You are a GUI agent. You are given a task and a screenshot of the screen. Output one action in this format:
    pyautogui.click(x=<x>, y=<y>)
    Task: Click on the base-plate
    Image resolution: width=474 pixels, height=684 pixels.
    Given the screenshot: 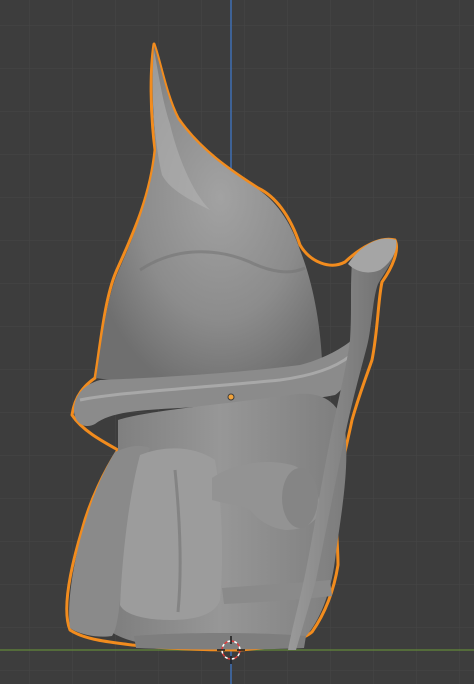 What is the action you would take?
    pyautogui.click(x=220, y=641)
    